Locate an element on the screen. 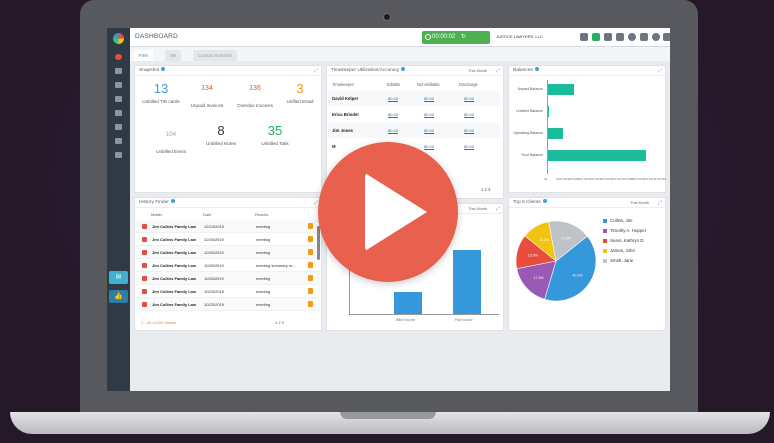 The width and height of the screenshot is (774, 443). snapshot-unfiled-email: 3 Unfiled Email is located at coordinates (300, 93).